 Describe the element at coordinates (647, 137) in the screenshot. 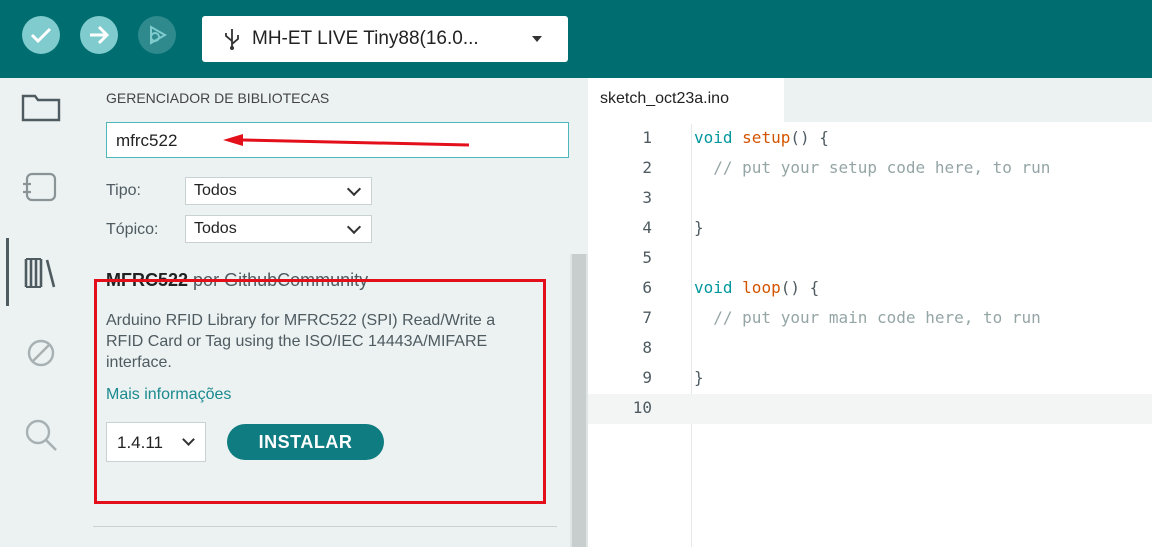

I see `line-number: 1` at that location.